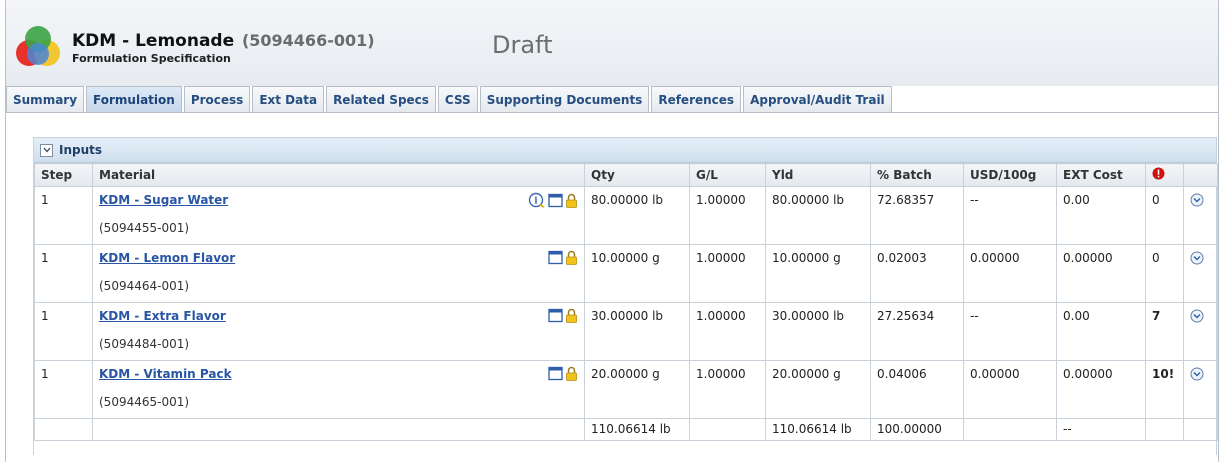  Describe the element at coordinates (46, 150) in the screenshot. I see `collapse-icon` at that location.